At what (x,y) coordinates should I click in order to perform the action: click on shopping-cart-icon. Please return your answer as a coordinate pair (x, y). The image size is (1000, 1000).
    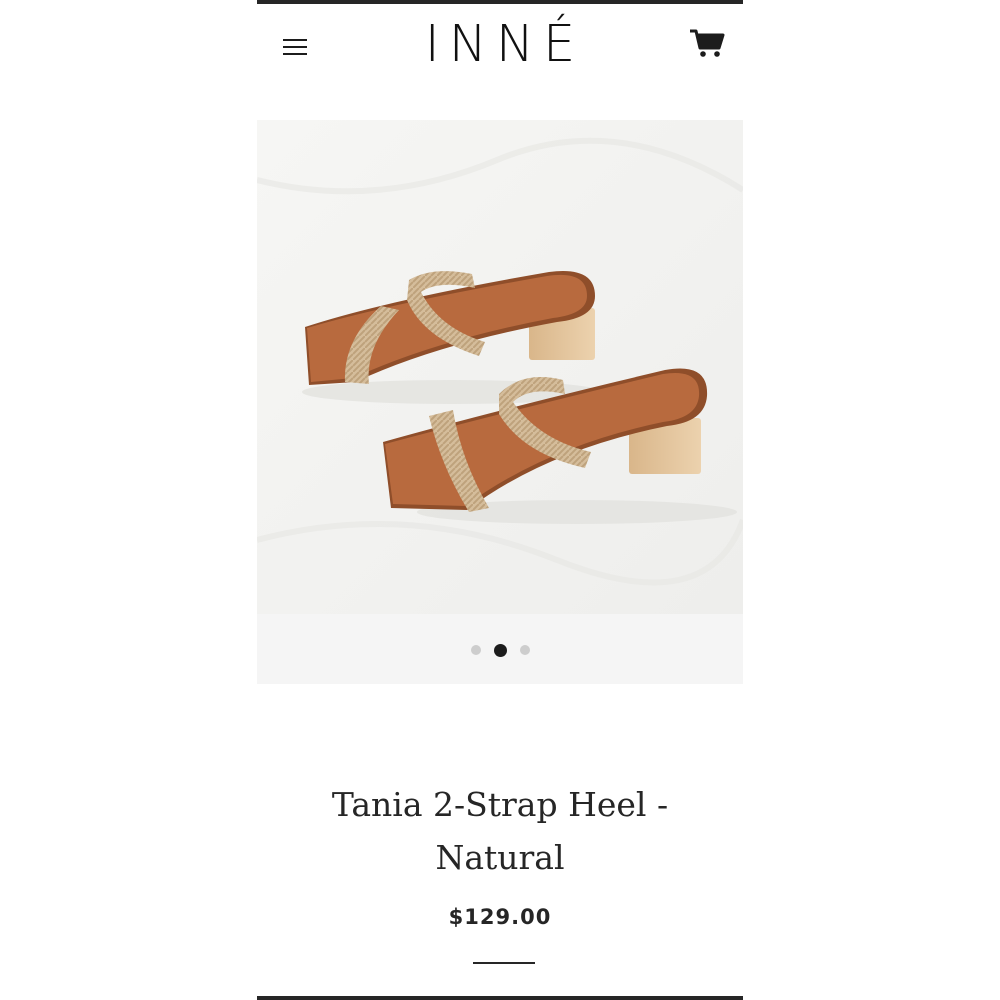
    Looking at the image, I should click on (707, 42).